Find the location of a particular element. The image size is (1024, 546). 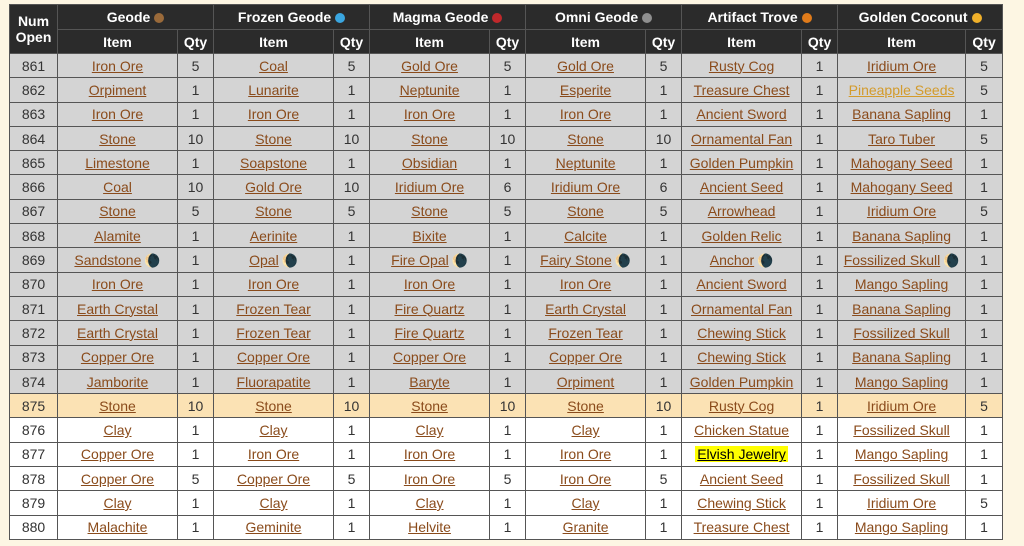

item-link: Aerinite is located at coordinates (273, 236).